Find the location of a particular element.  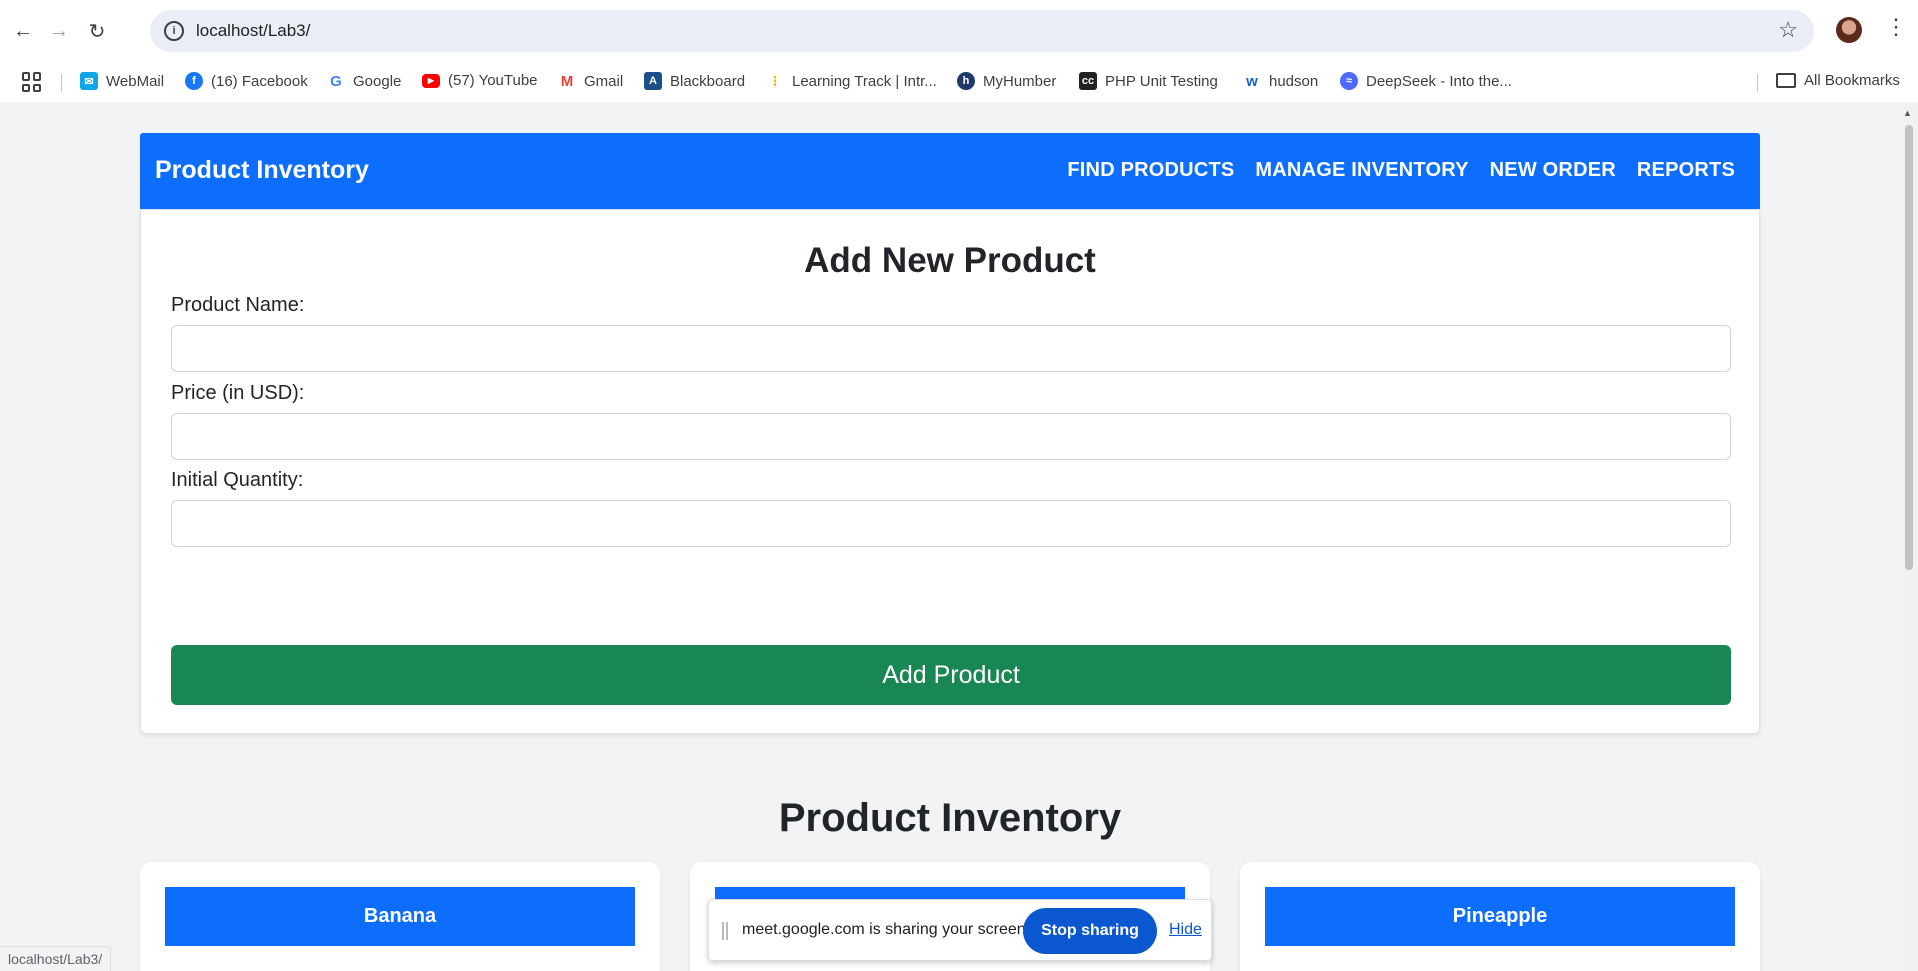

bookmark-webmail: ✉ WebMail is located at coordinates (122, 81).